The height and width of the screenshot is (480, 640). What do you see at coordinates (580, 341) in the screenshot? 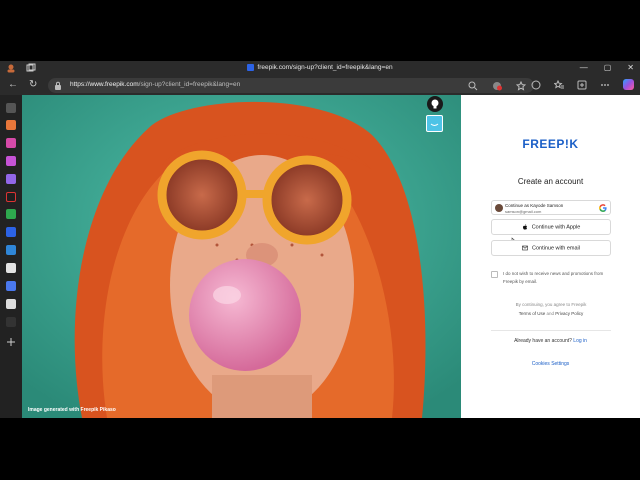
I see `login-link: Log in` at bounding box center [580, 341].